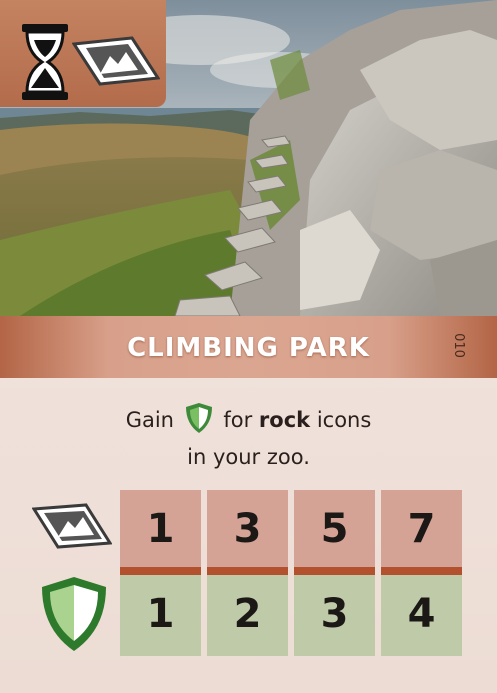 The image size is (497, 693). I want to click on score-column-3: 5 3, so click(334, 573).